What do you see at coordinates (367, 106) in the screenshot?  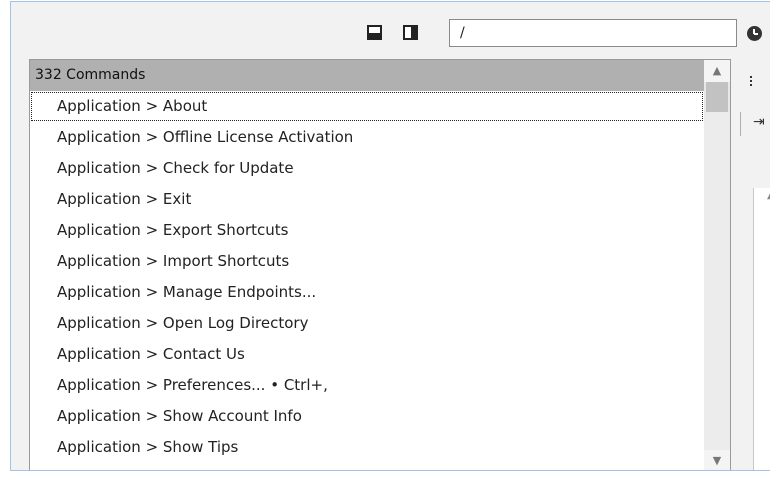 I see `command-item: Application > About` at bounding box center [367, 106].